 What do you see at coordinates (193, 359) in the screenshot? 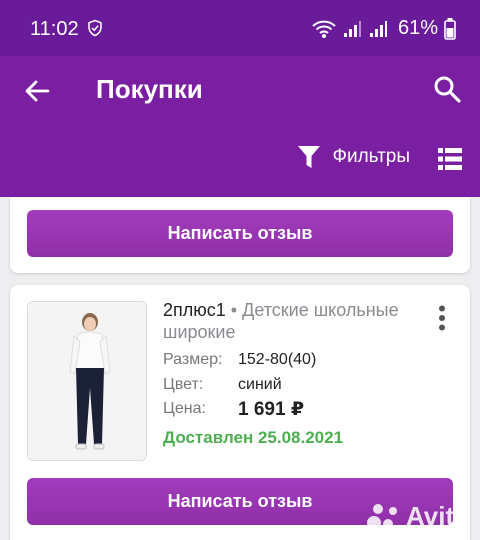
I see `size-label: Размер:` at bounding box center [193, 359].